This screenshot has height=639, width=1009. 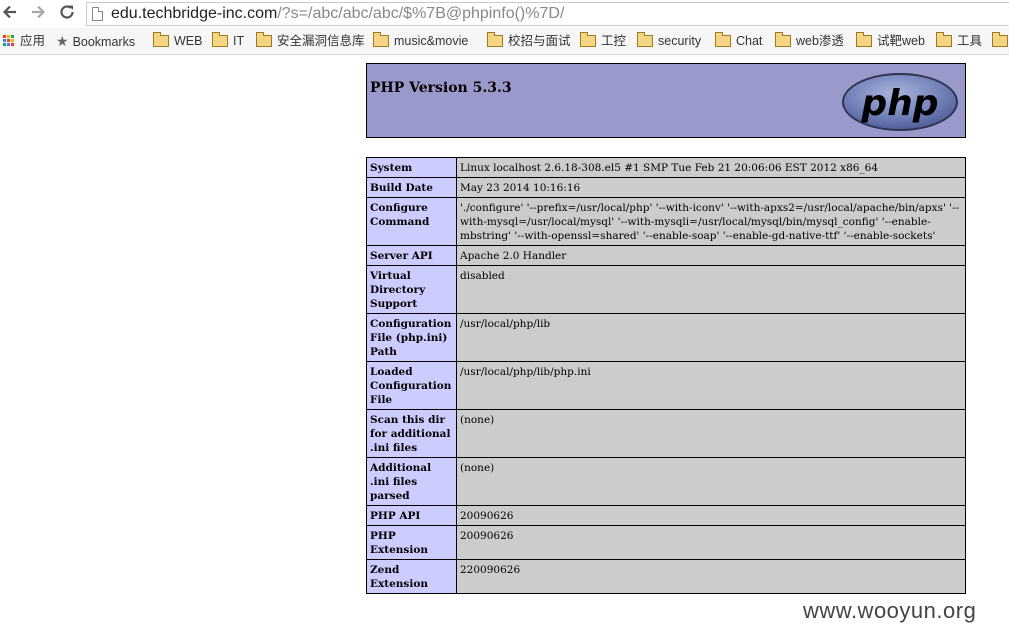 I want to click on table-row: Zend Extension 220090626, so click(x=666, y=576).